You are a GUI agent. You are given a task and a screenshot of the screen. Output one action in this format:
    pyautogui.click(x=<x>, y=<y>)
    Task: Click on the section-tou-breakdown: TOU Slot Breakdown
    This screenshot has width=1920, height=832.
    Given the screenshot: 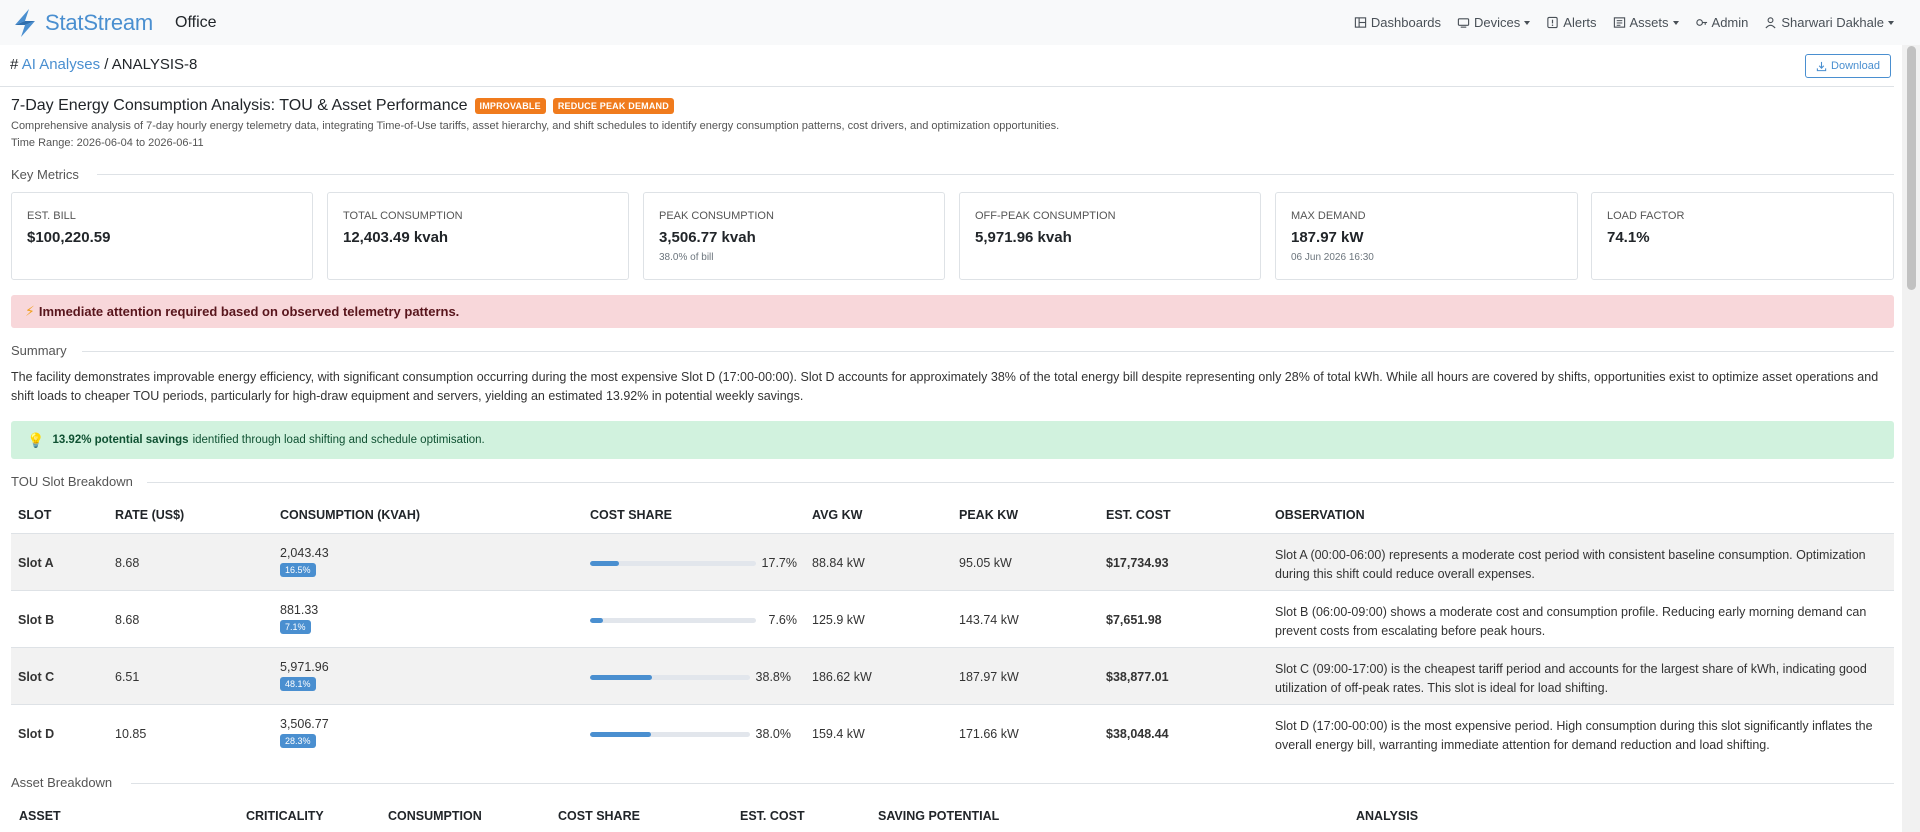 What is the action you would take?
    pyautogui.click(x=72, y=481)
    